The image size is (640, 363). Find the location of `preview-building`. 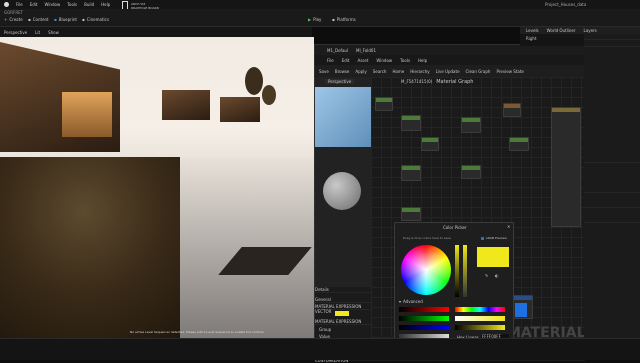

preview-building is located at coordinates (343, 117).